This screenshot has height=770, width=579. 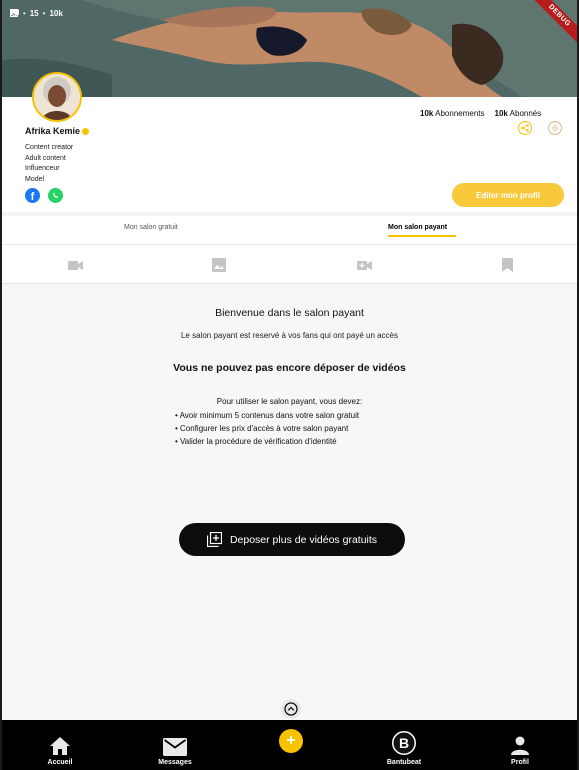 I want to click on scroll-up-button, so click(x=291, y=709).